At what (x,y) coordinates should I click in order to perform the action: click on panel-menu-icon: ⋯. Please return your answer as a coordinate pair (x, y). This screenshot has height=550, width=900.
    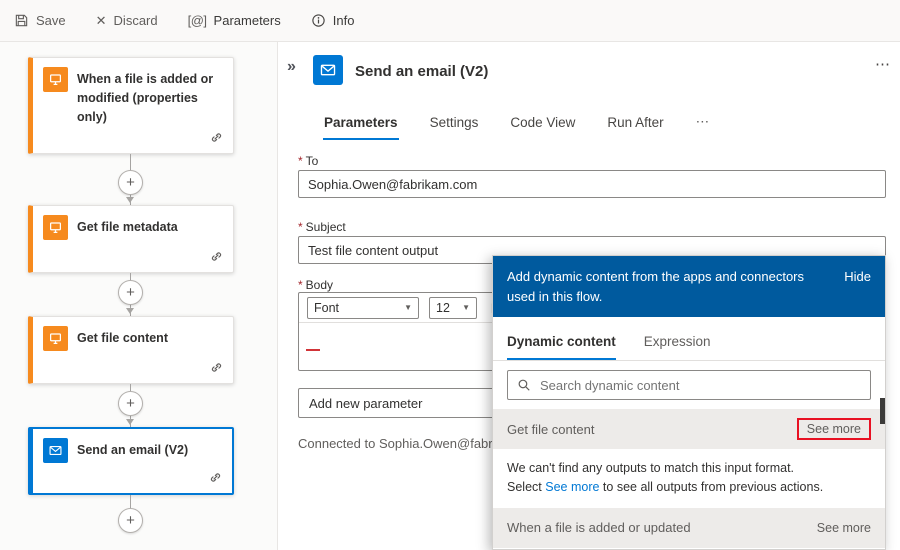
    Looking at the image, I should click on (882, 64).